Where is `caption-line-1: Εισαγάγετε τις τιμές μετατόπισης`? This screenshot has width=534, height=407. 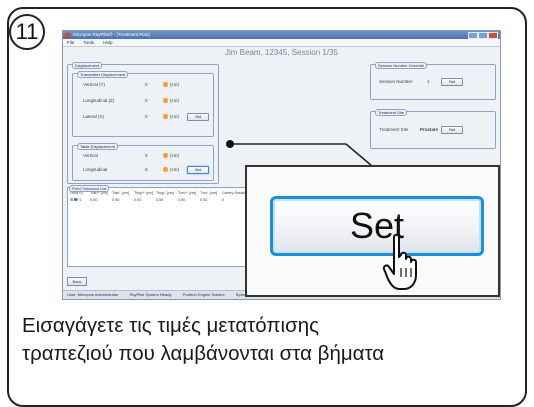 caption-line-1: Εισαγάγετε τις τιμές μετατόπισης is located at coordinates (171, 325).